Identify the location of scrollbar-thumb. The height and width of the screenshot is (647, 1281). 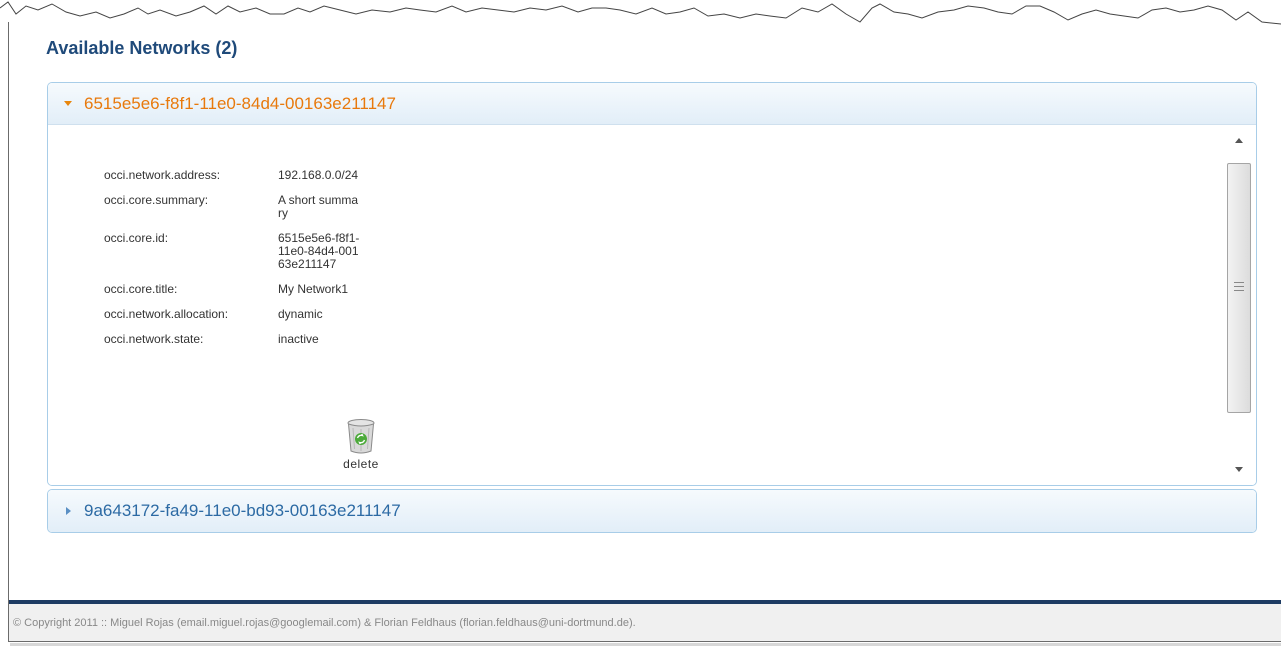
(1239, 288).